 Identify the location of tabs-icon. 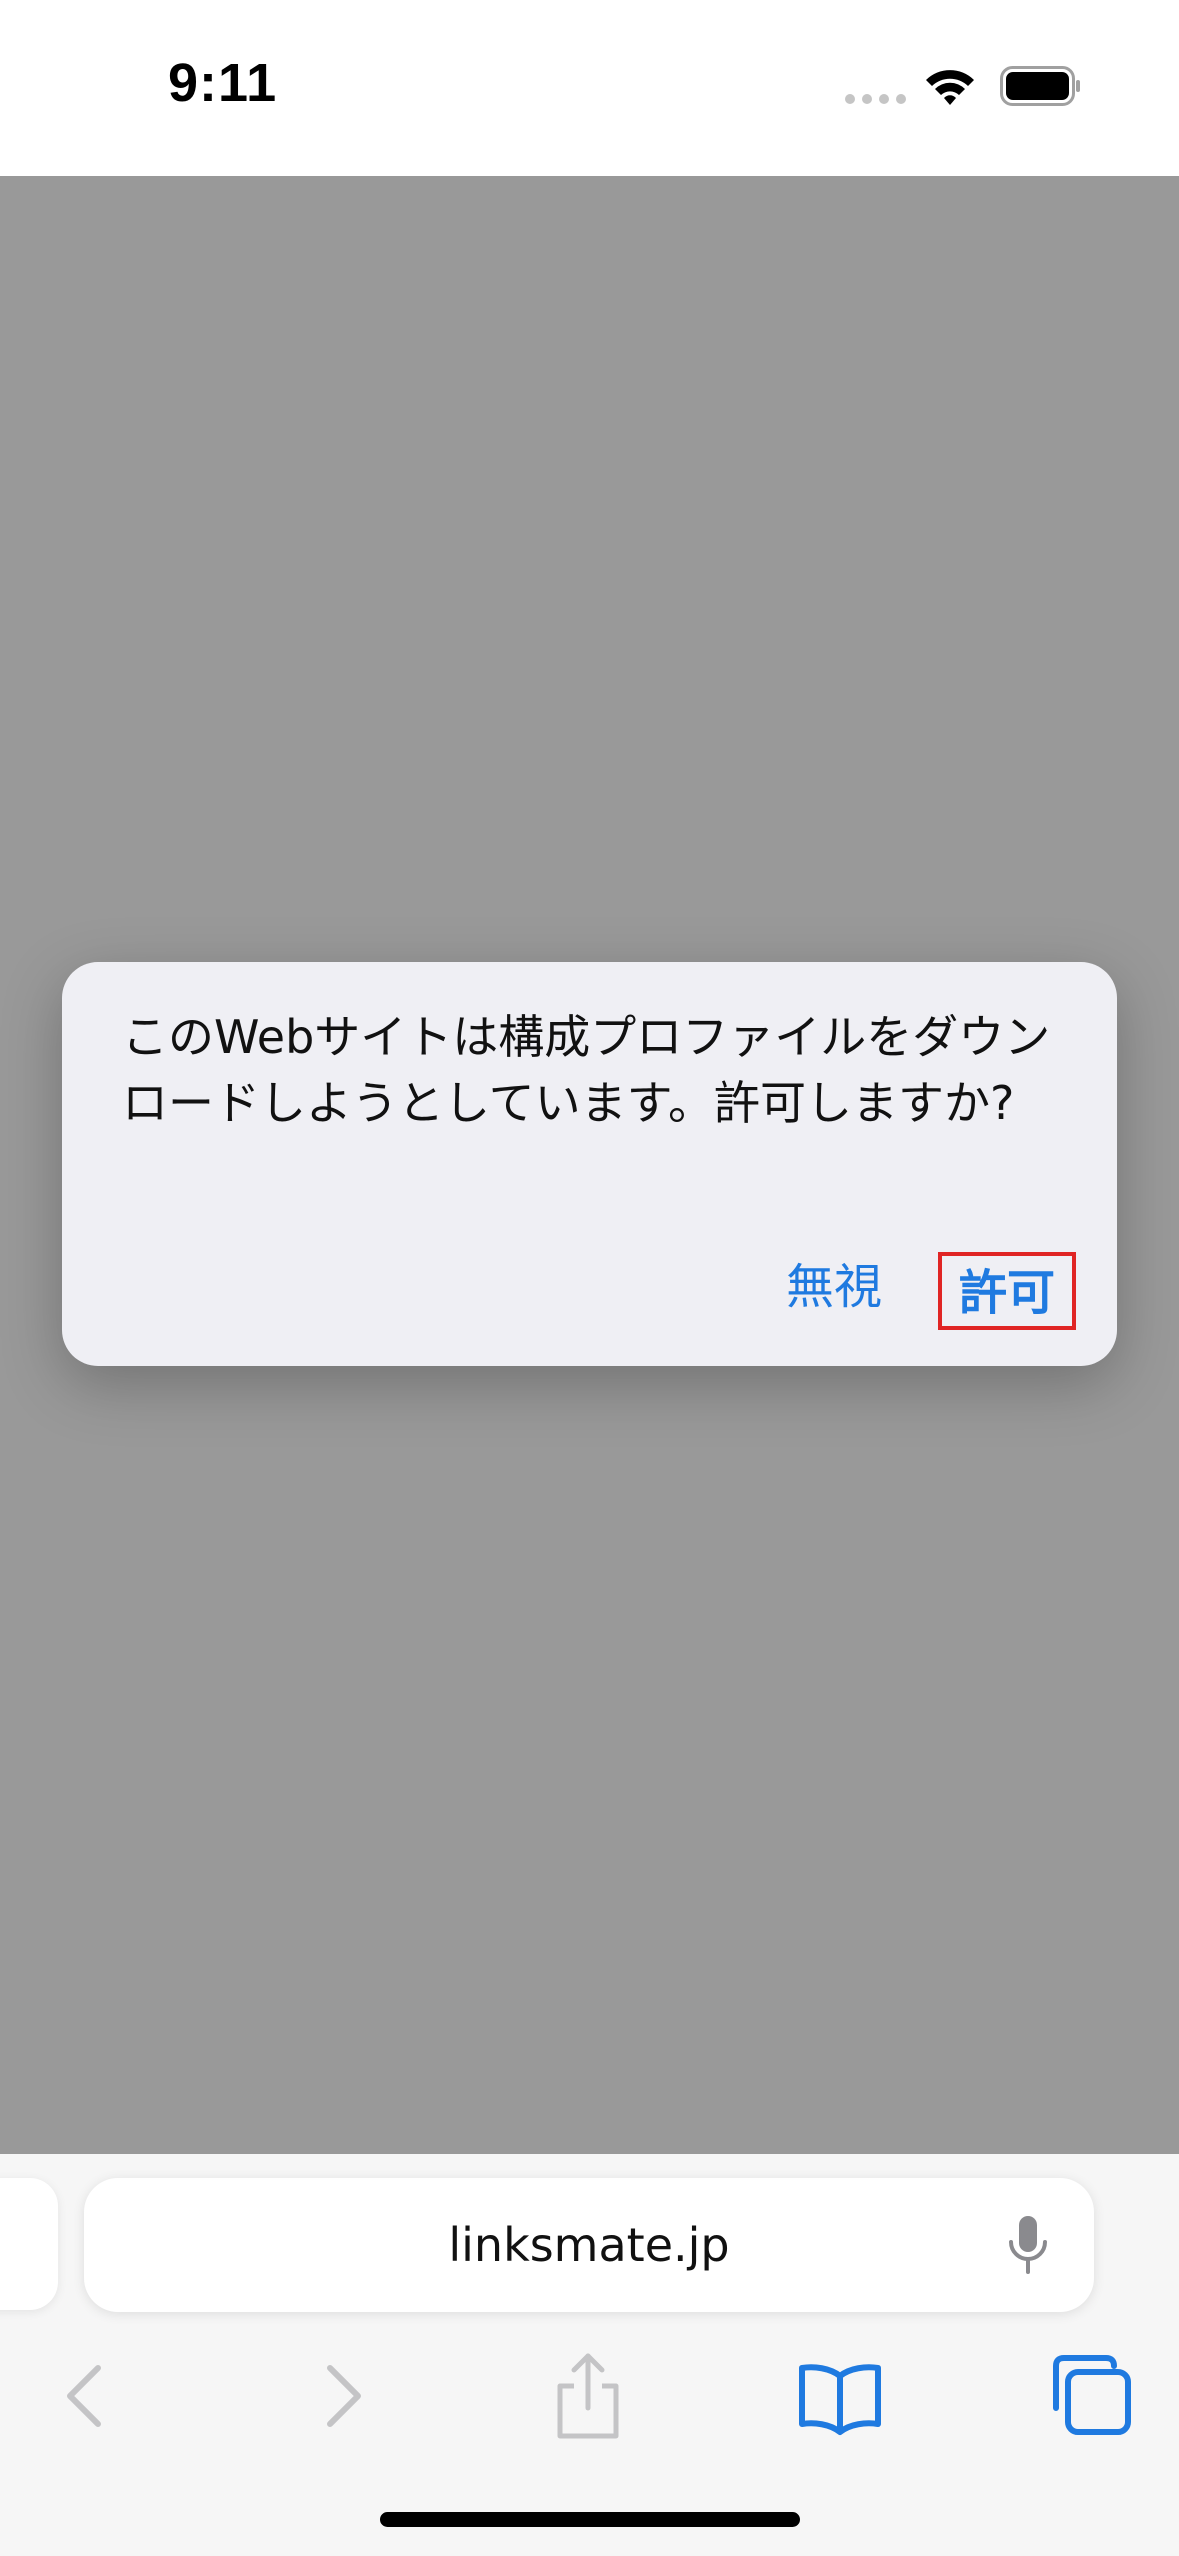
(1090, 2396).